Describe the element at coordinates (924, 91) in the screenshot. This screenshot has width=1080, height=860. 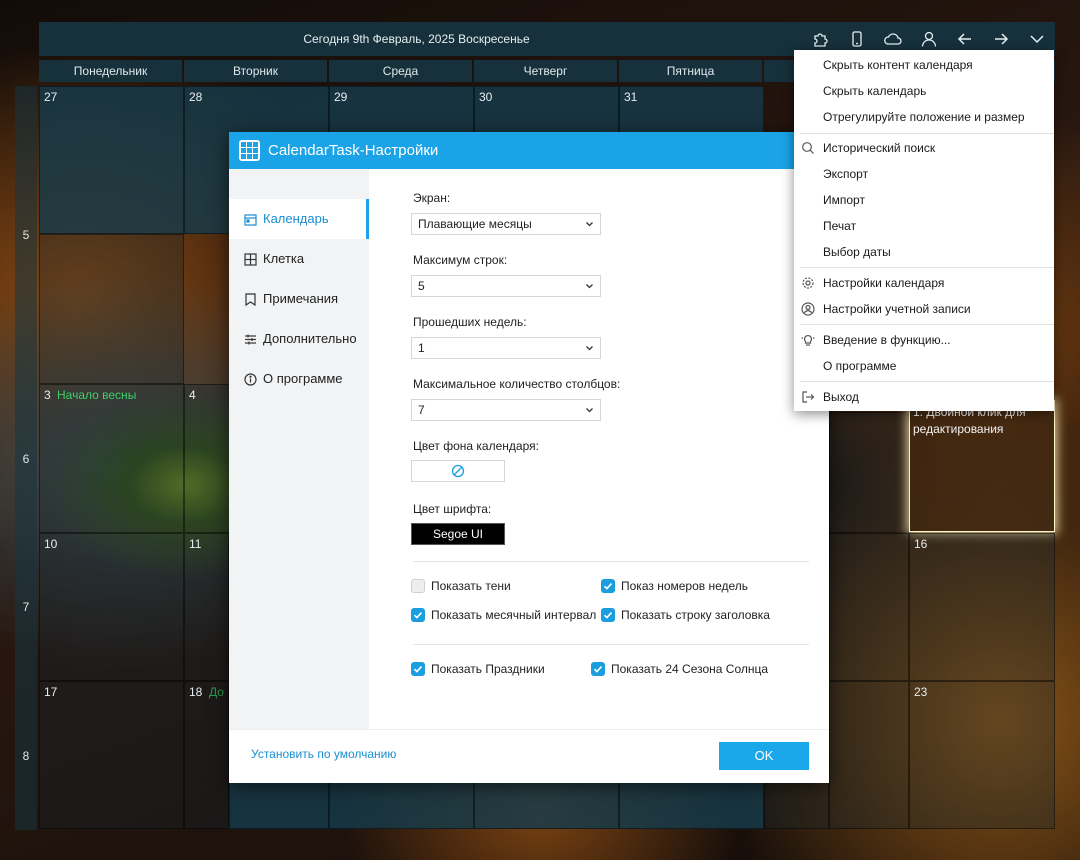
I see `menu-item-hide-calendar: Скрыть календарь` at that location.